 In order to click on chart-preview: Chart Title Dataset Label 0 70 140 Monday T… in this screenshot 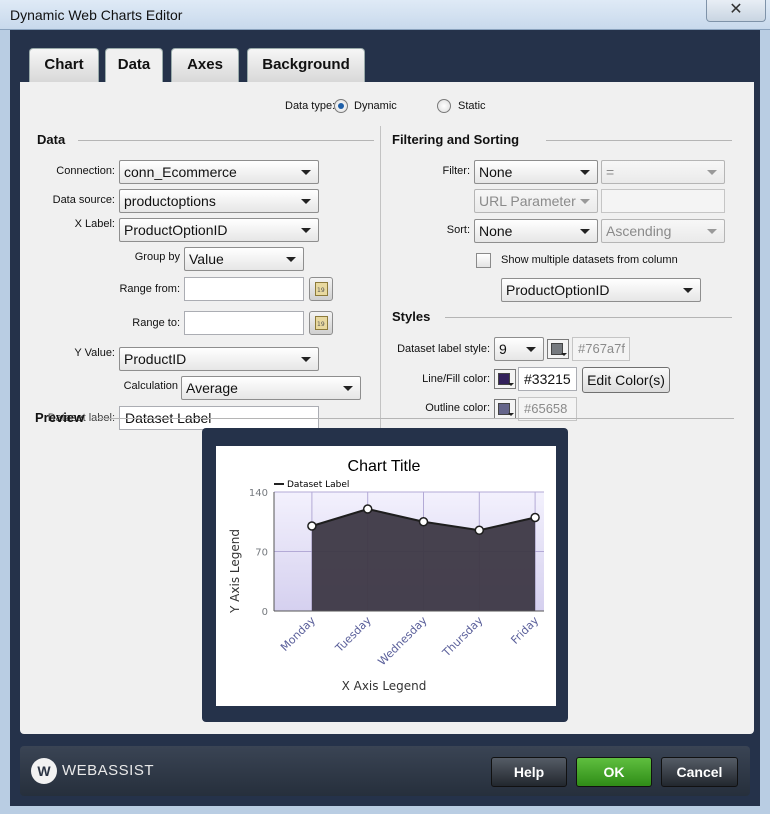, I will do `click(386, 576)`.